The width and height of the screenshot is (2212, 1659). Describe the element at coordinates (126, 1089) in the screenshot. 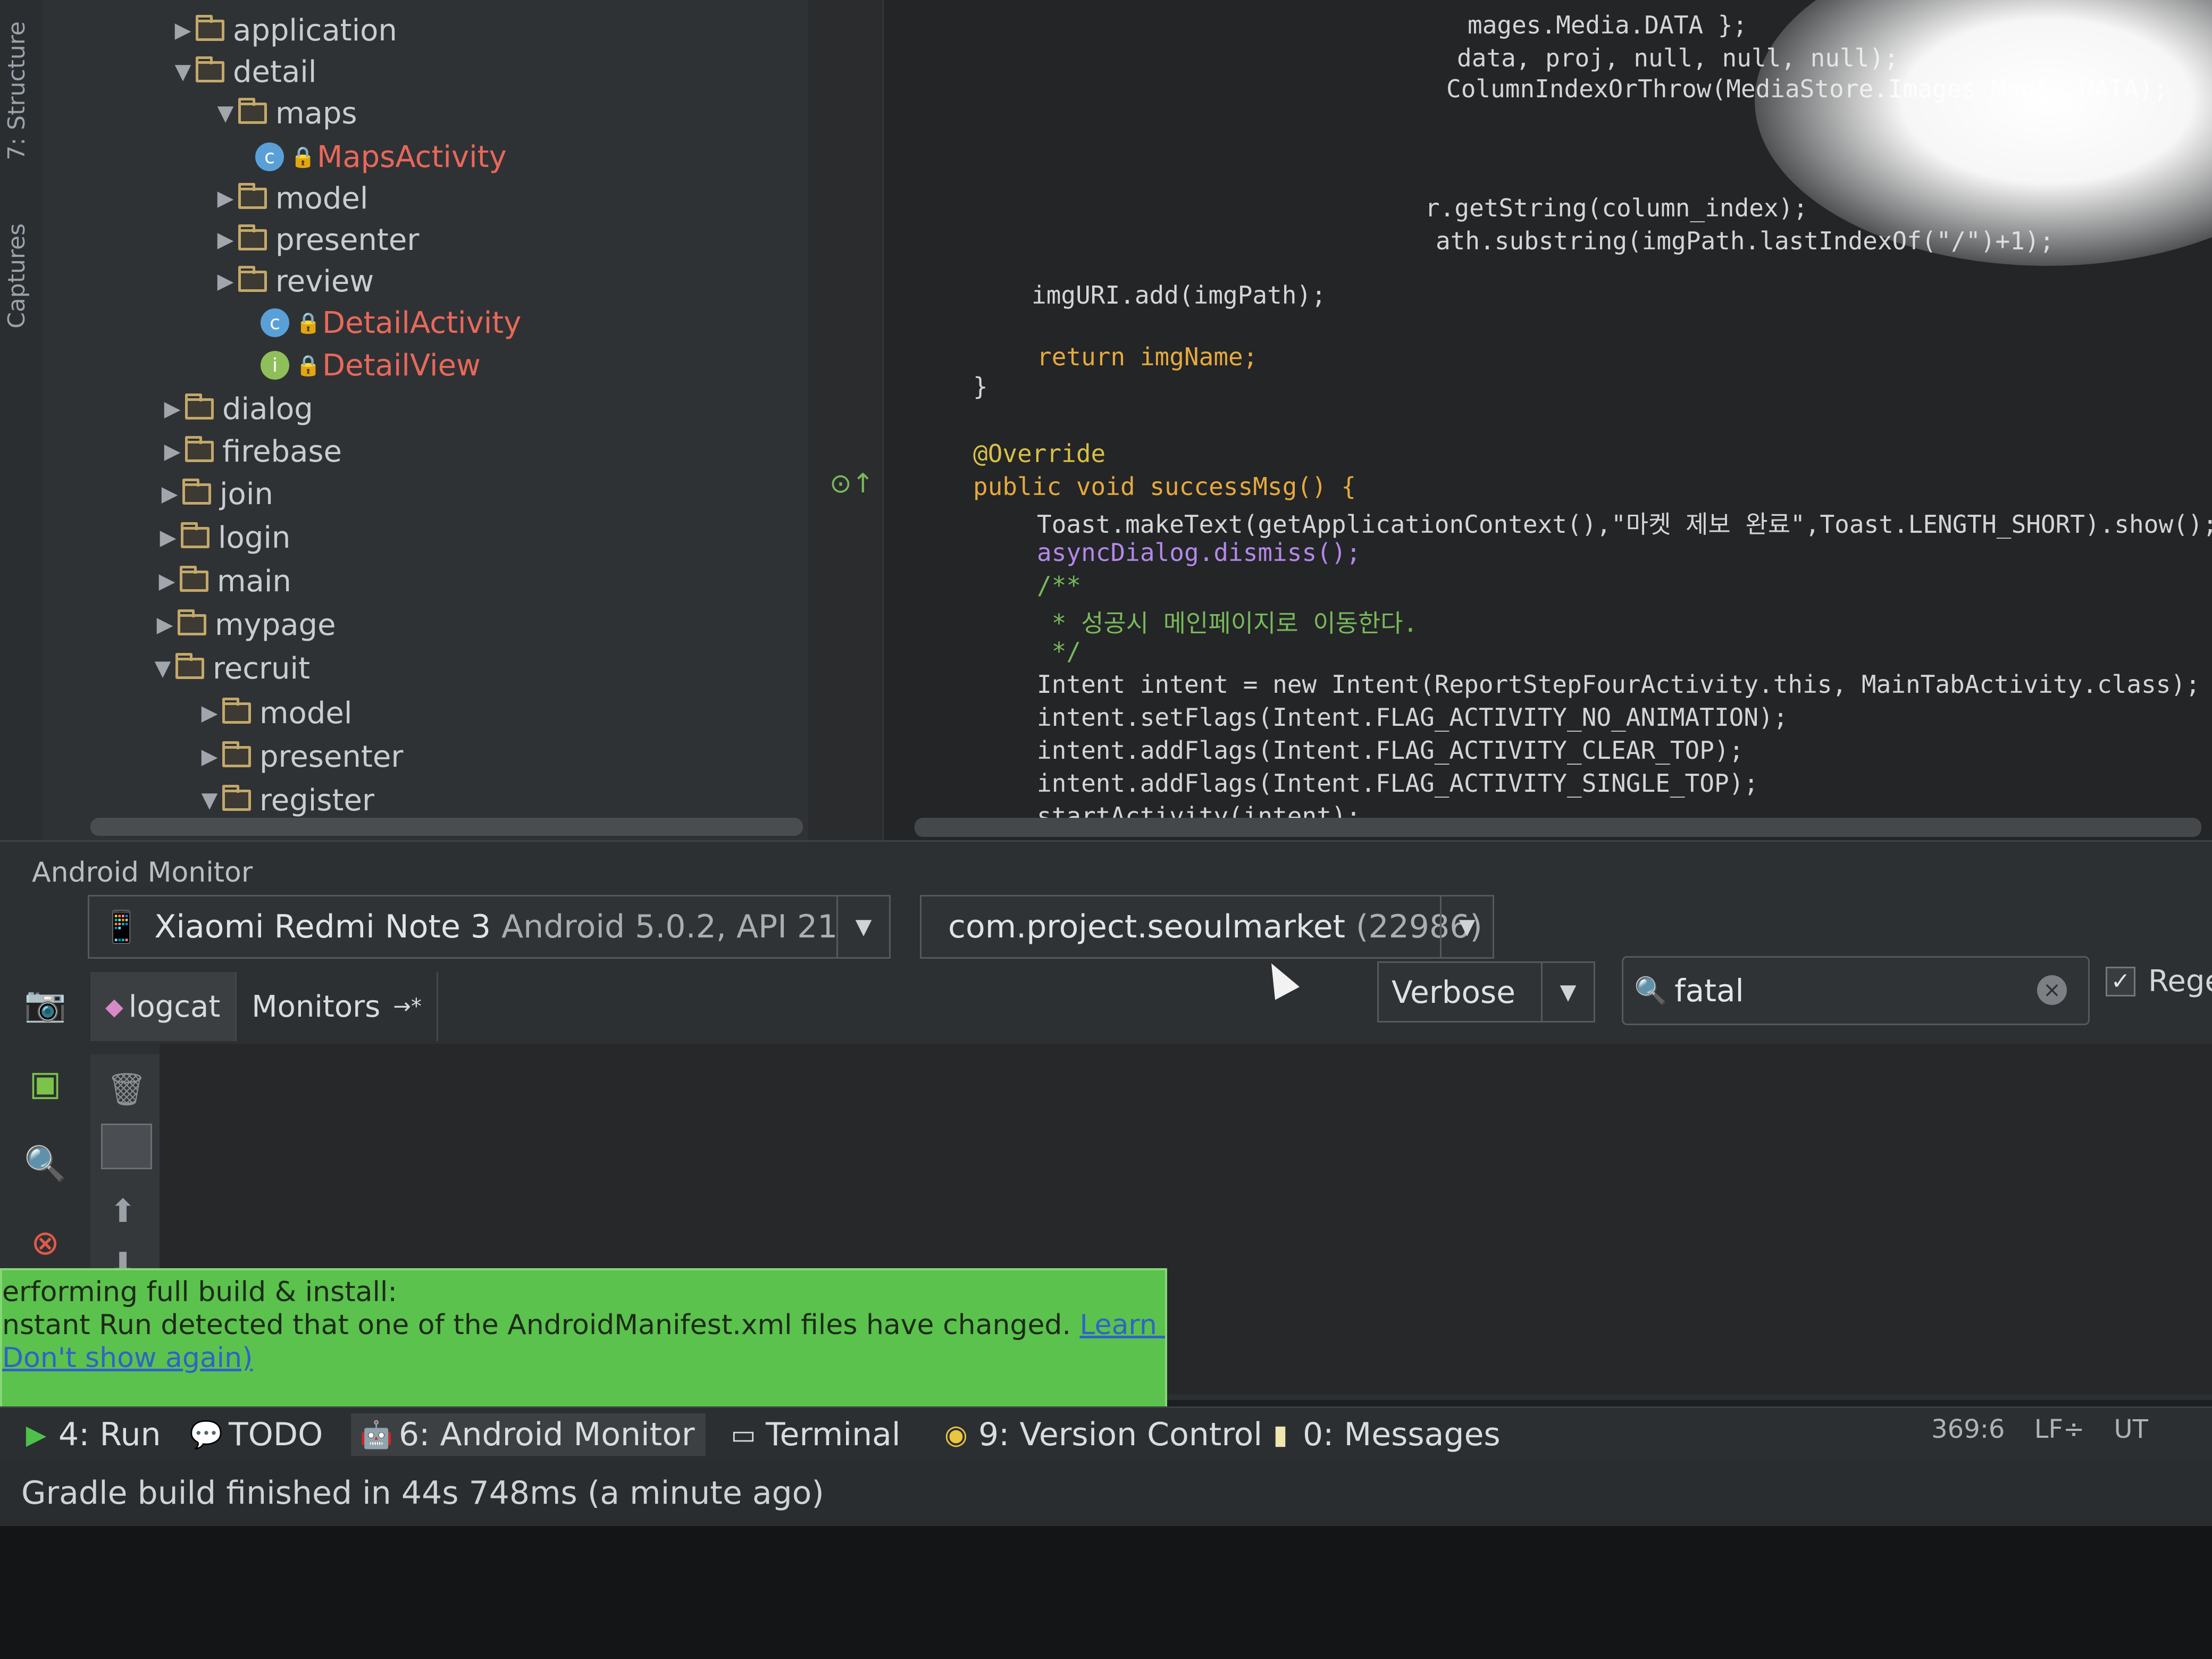

I see `trash-icon: 🗑` at that location.